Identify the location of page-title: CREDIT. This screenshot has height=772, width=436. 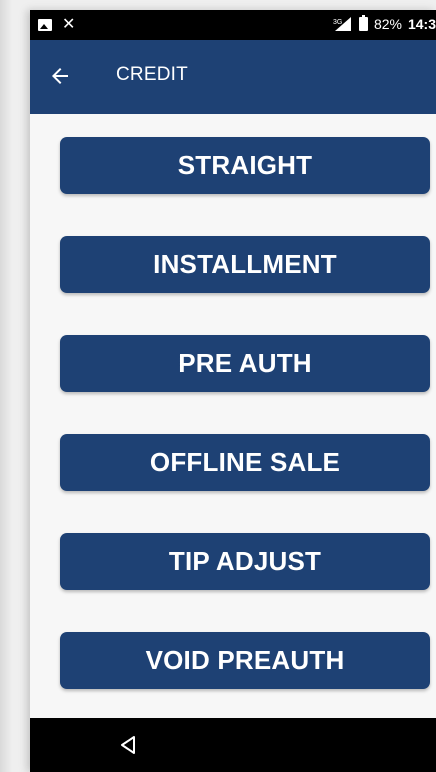
(152, 74).